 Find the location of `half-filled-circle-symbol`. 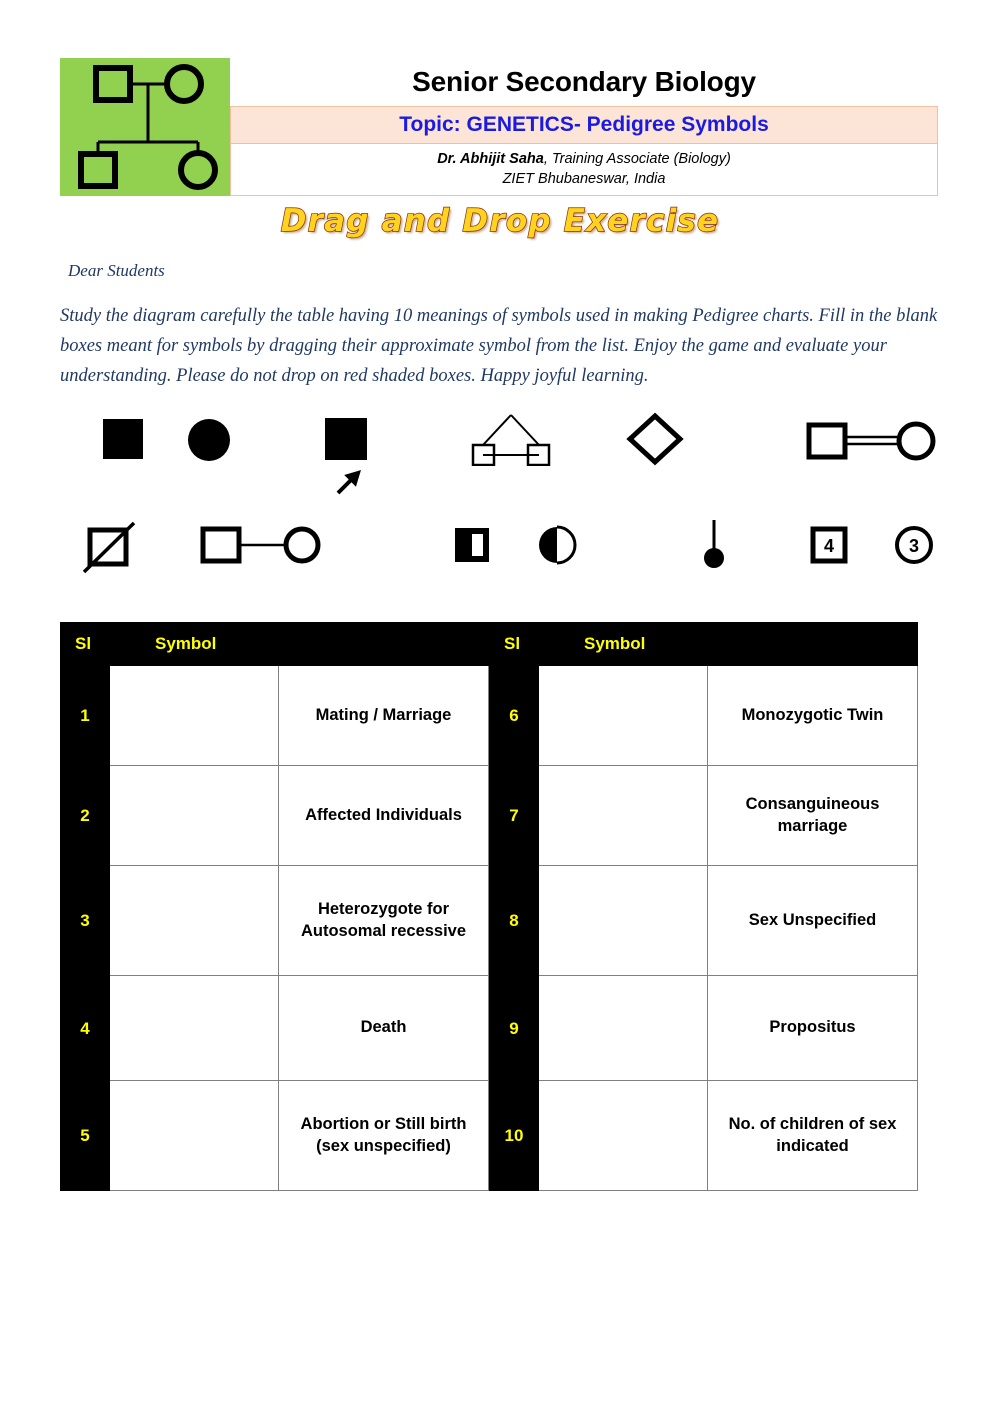

half-filled-circle-symbol is located at coordinates (557, 545).